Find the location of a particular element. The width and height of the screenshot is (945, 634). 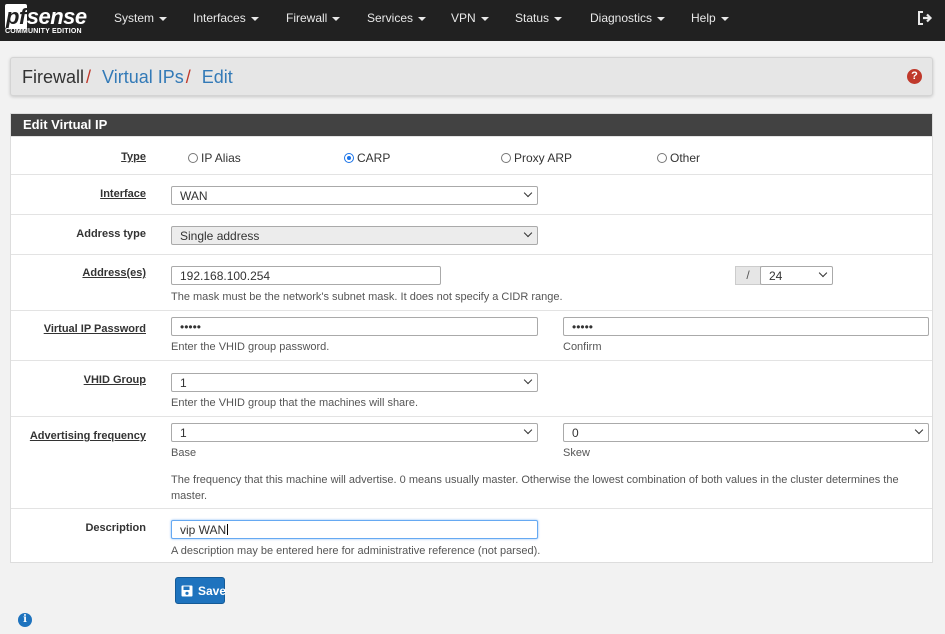

radio-other: Other is located at coordinates (678, 158).